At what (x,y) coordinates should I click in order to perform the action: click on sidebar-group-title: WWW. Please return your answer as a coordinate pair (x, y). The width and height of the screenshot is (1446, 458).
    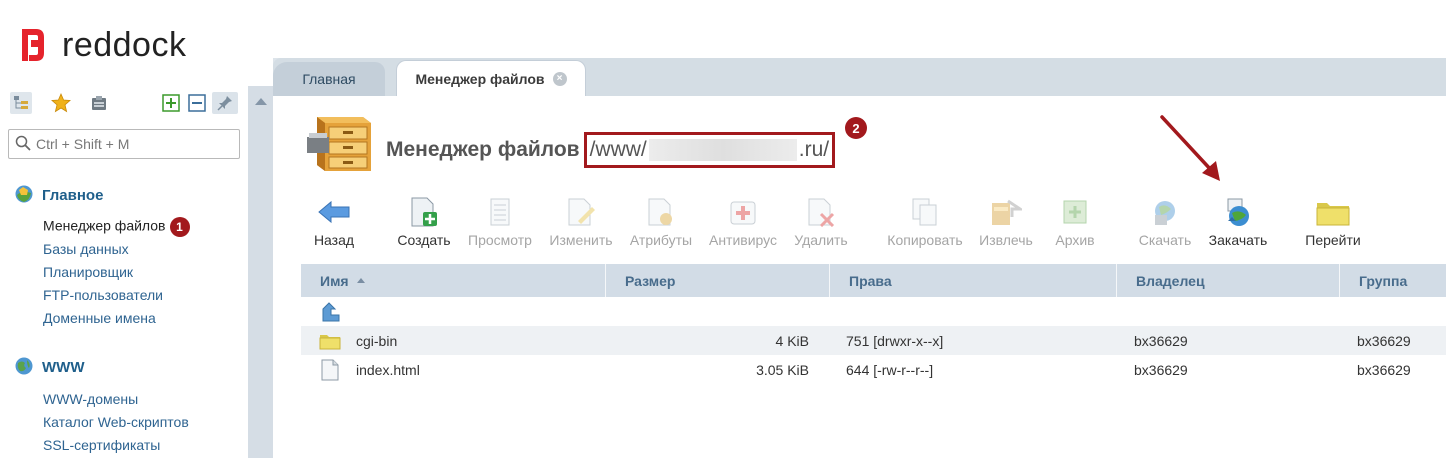
    Looking at the image, I should click on (63, 367).